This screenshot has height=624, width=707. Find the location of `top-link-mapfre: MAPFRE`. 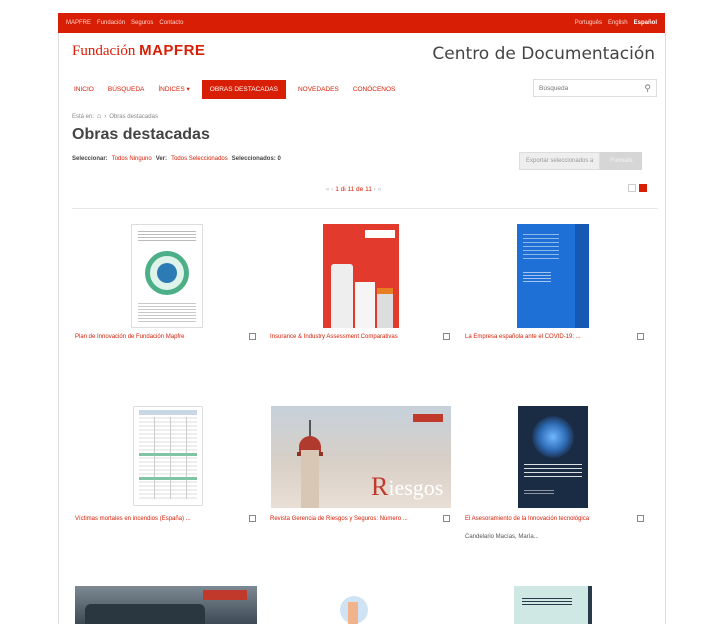

top-link-mapfre: MAPFRE is located at coordinates (78, 23).